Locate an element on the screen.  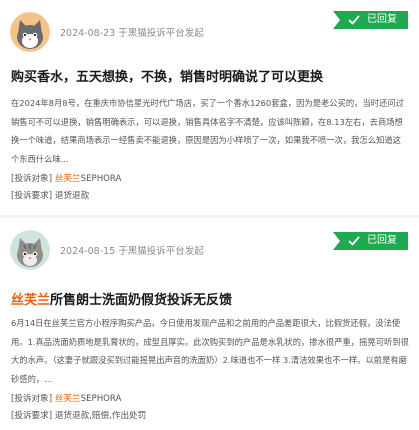
complaint-demand: [投诉要求] 退货退款 is located at coordinates (50, 195).